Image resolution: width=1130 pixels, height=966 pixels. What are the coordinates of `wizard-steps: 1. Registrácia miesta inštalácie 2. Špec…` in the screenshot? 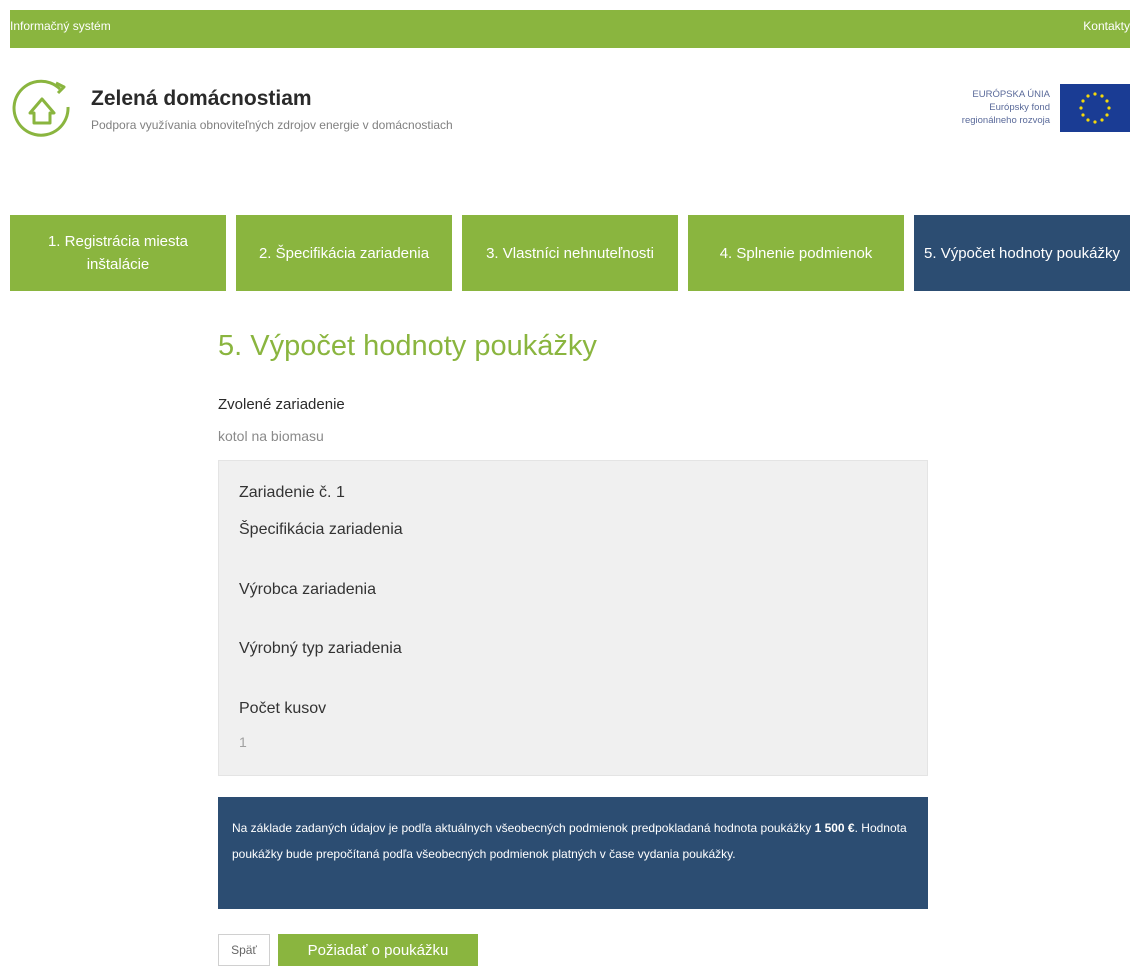 It's located at (570, 253).